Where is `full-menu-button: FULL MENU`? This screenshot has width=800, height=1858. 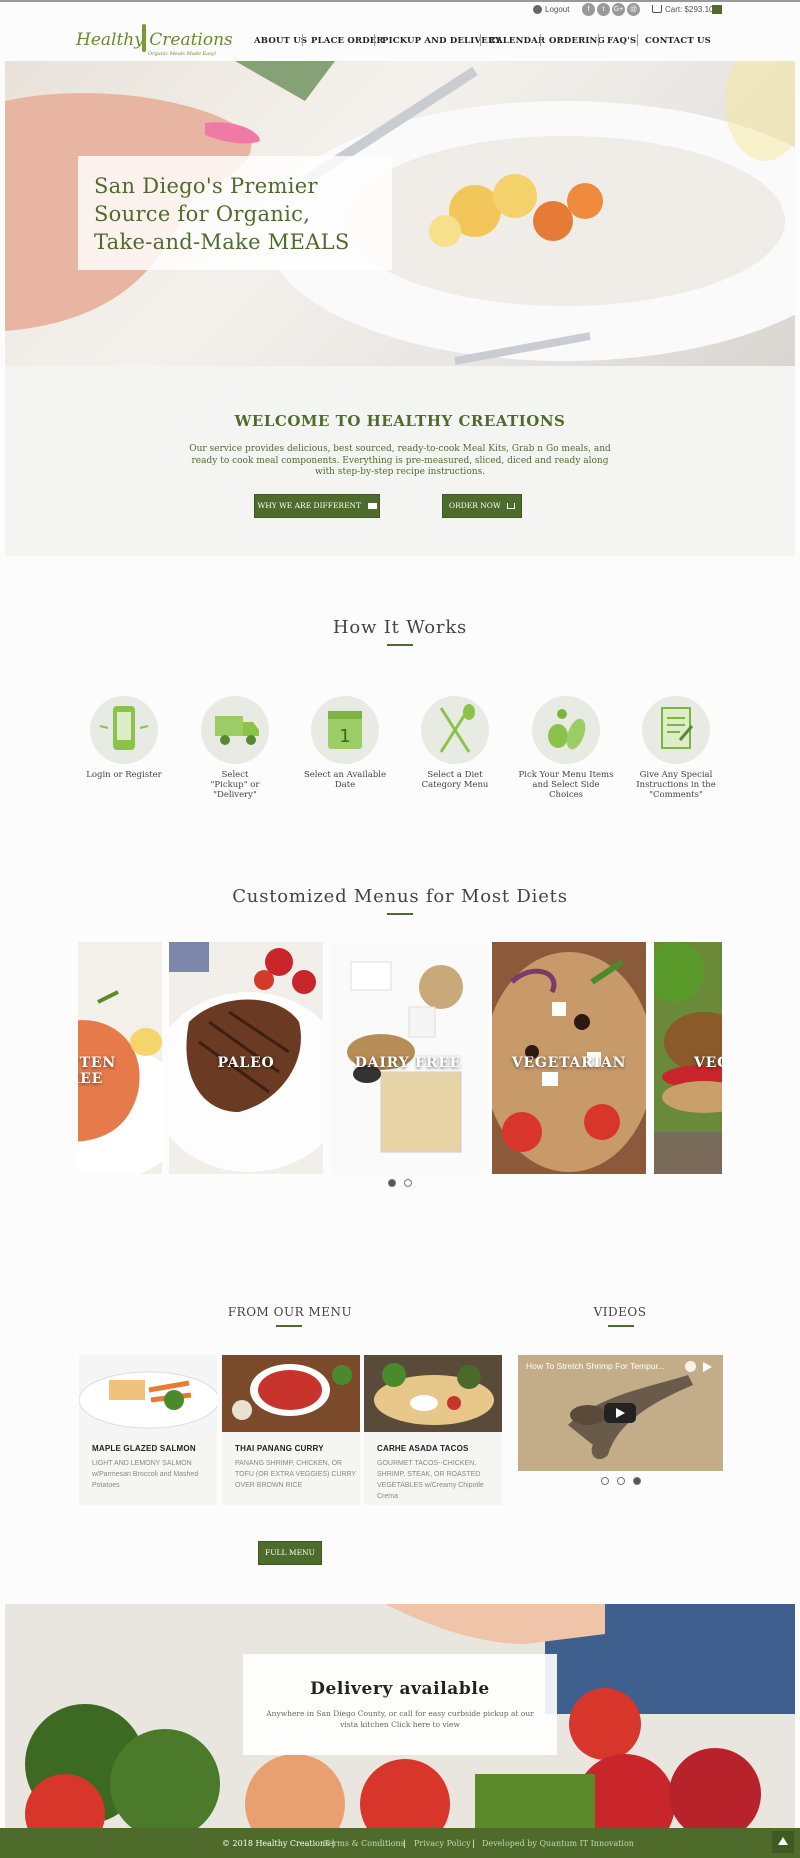 full-menu-button: FULL MENU is located at coordinates (290, 1553).